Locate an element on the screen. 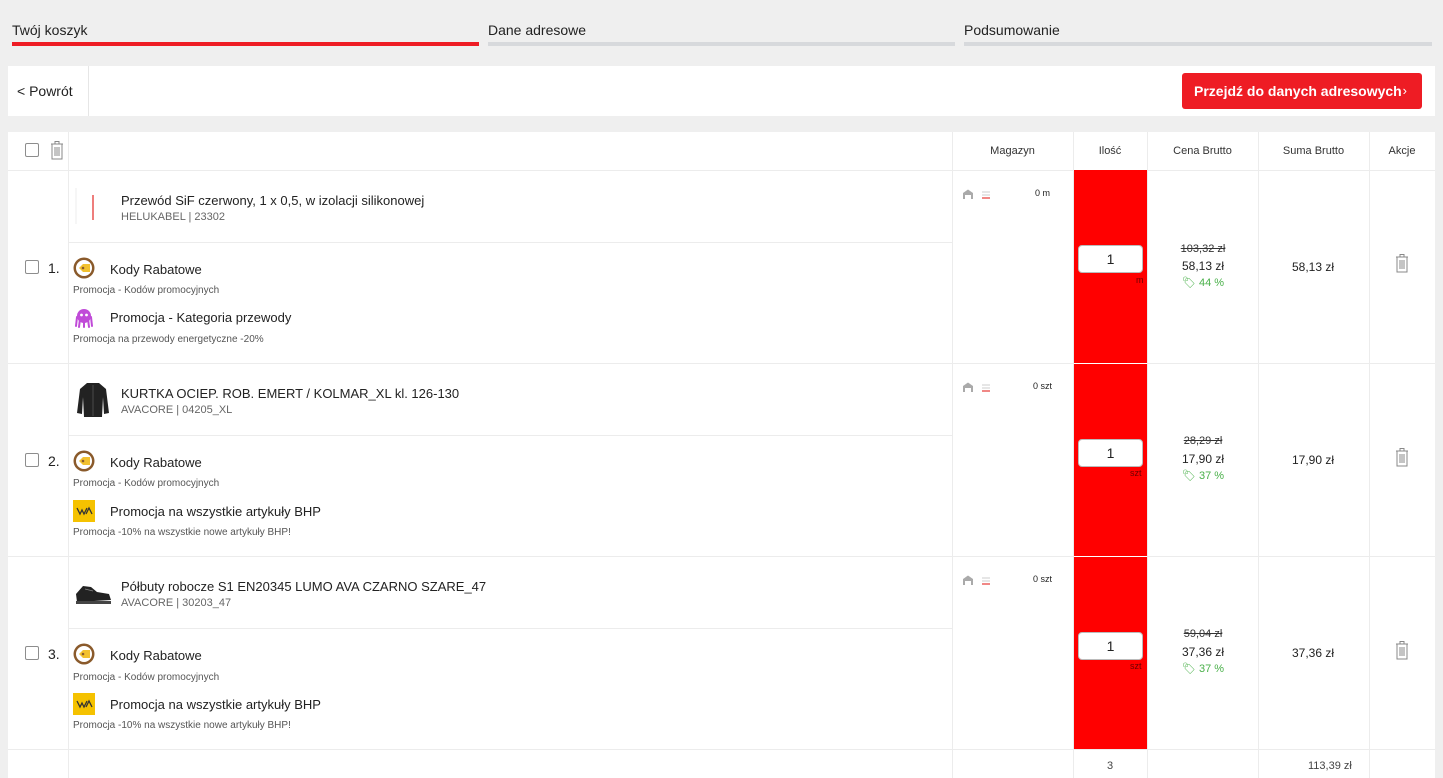 The height and width of the screenshot is (778, 1443). header-divider is located at coordinates (721, 170).